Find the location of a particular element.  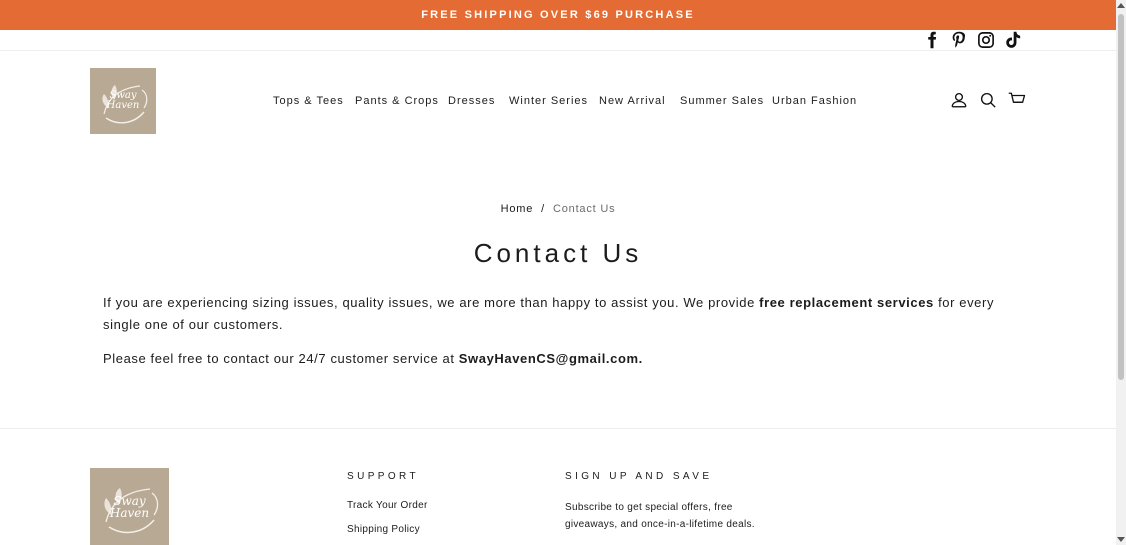

search-icon is located at coordinates (988, 100).